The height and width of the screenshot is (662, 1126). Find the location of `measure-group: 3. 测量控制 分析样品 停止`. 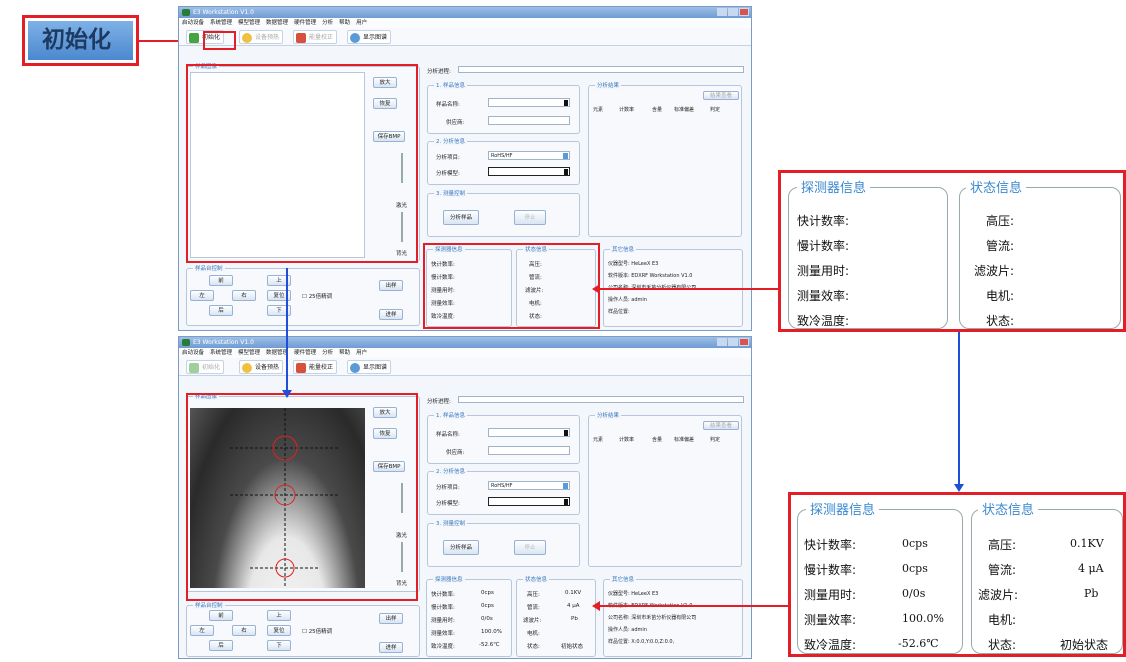

measure-group: 3. 测量控制 分析样品 停止 is located at coordinates (503, 213).